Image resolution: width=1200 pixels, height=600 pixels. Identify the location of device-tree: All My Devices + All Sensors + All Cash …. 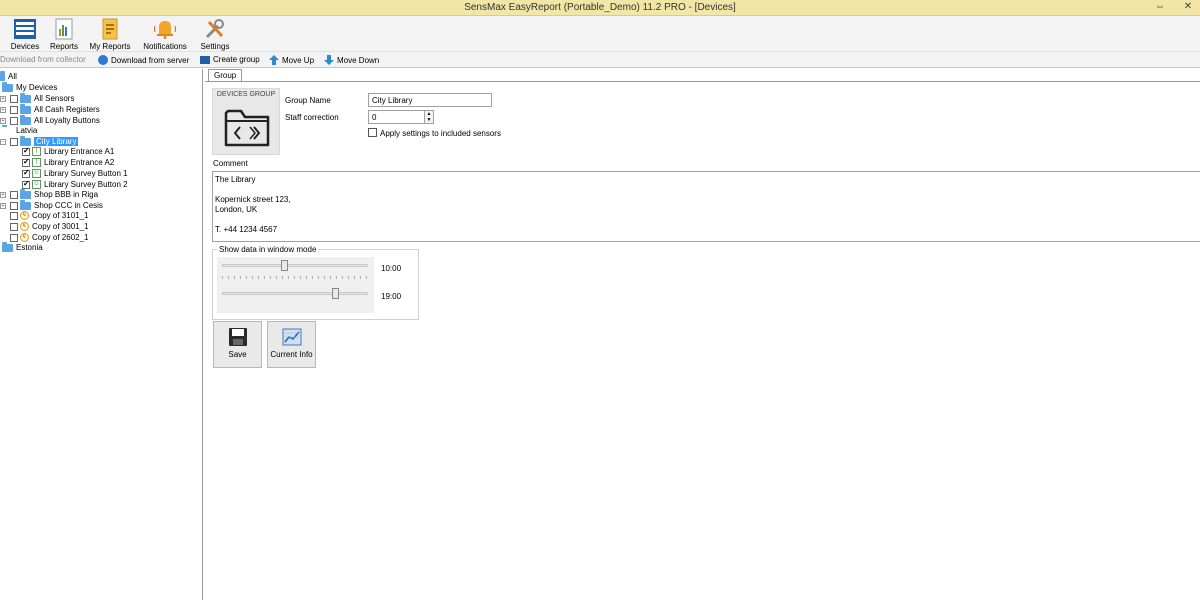
(101, 334).